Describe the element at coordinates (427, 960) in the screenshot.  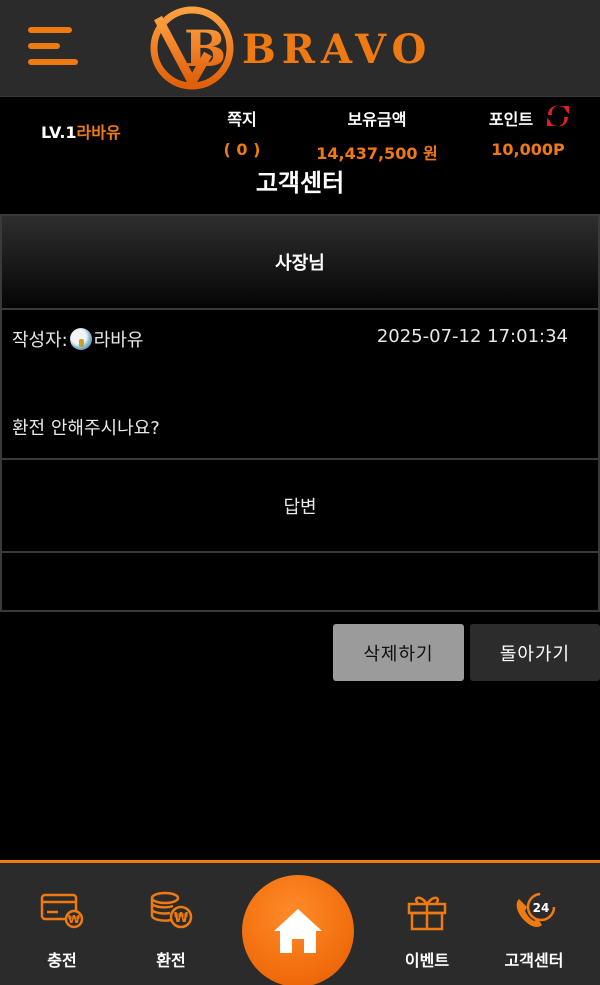
I see `nav-event-label: 이벤트` at that location.